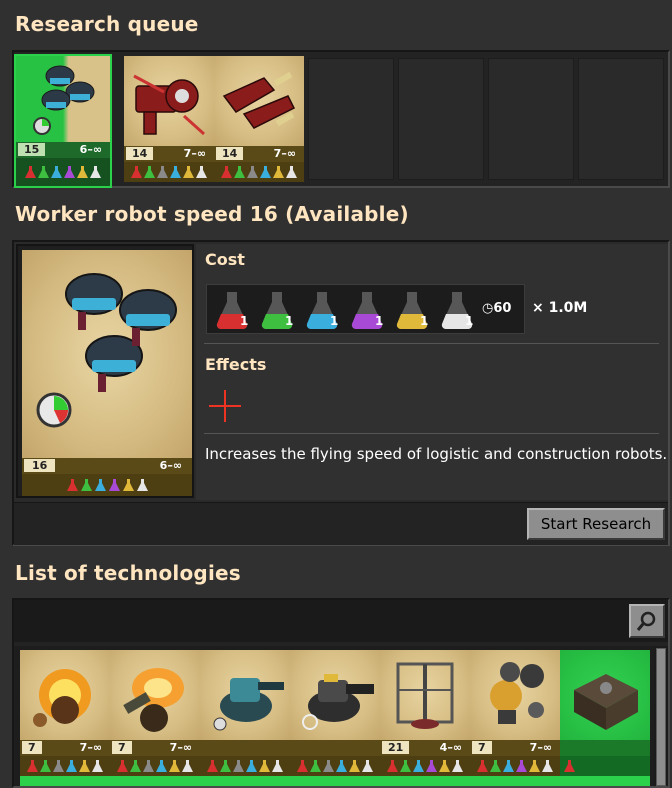 The image size is (672, 788). What do you see at coordinates (482, 747) in the screenshot?
I see `tech-level: 7` at bounding box center [482, 747].